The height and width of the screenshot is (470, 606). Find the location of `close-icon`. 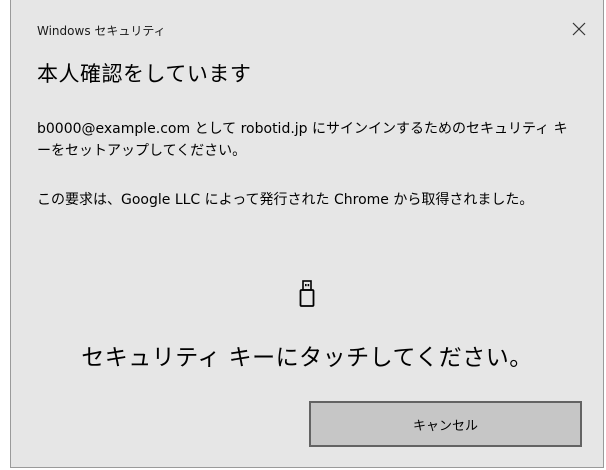

close-icon is located at coordinates (579, 30).